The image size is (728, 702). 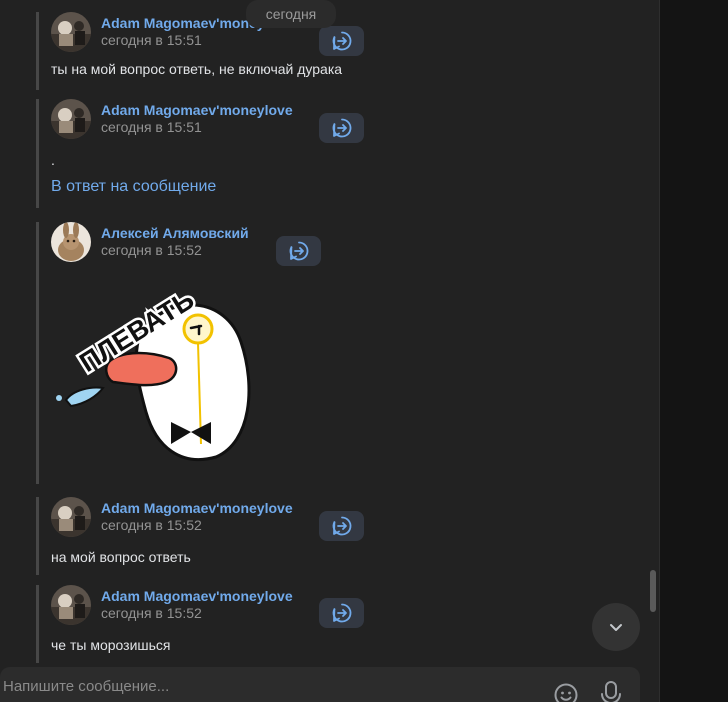 I want to click on date-separator: сегодня, so click(x=291, y=14).